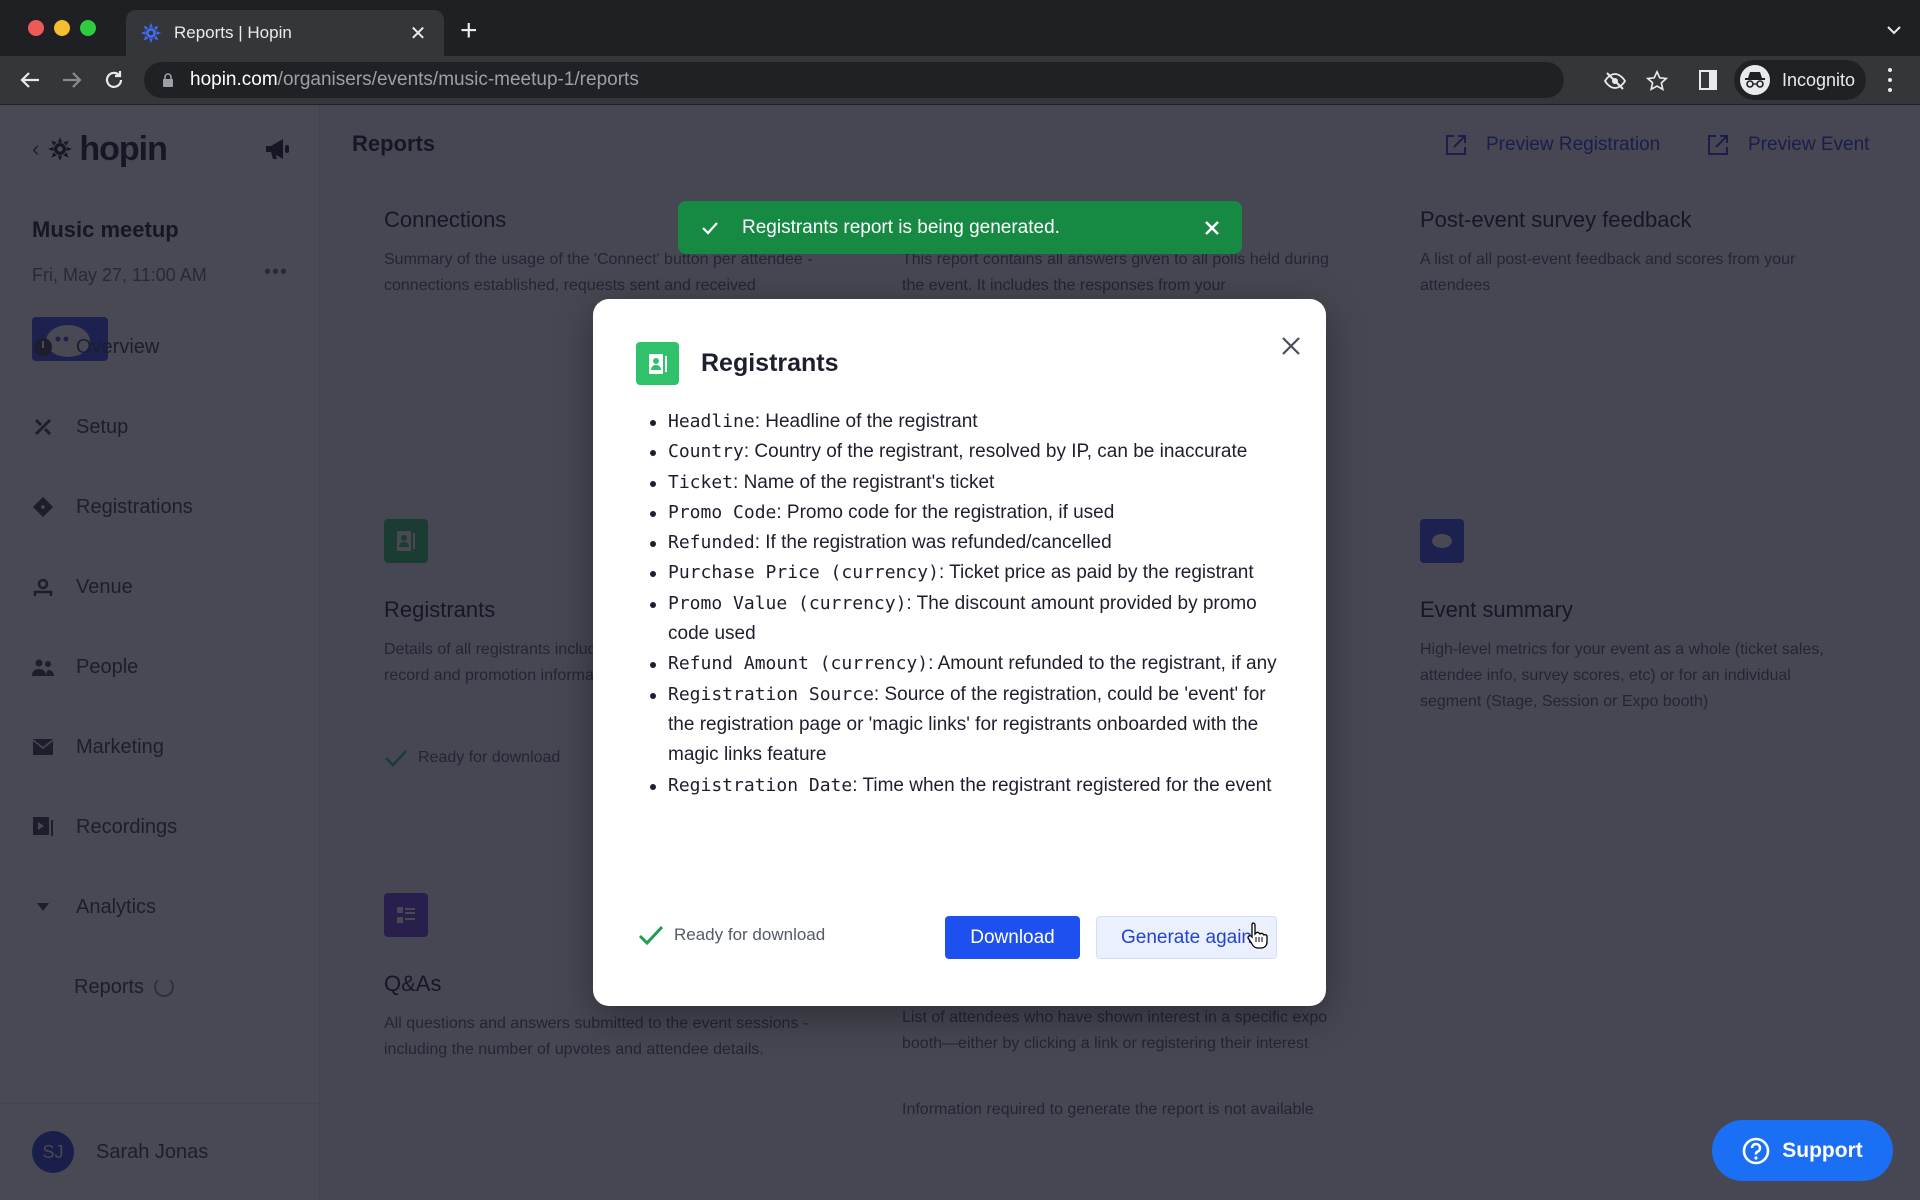 The height and width of the screenshot is (1200, 1920). What do you see at coordinates (1212, 228) in the screenshot?
I see `toast-close-icon` at bounding box center [1212, 228].